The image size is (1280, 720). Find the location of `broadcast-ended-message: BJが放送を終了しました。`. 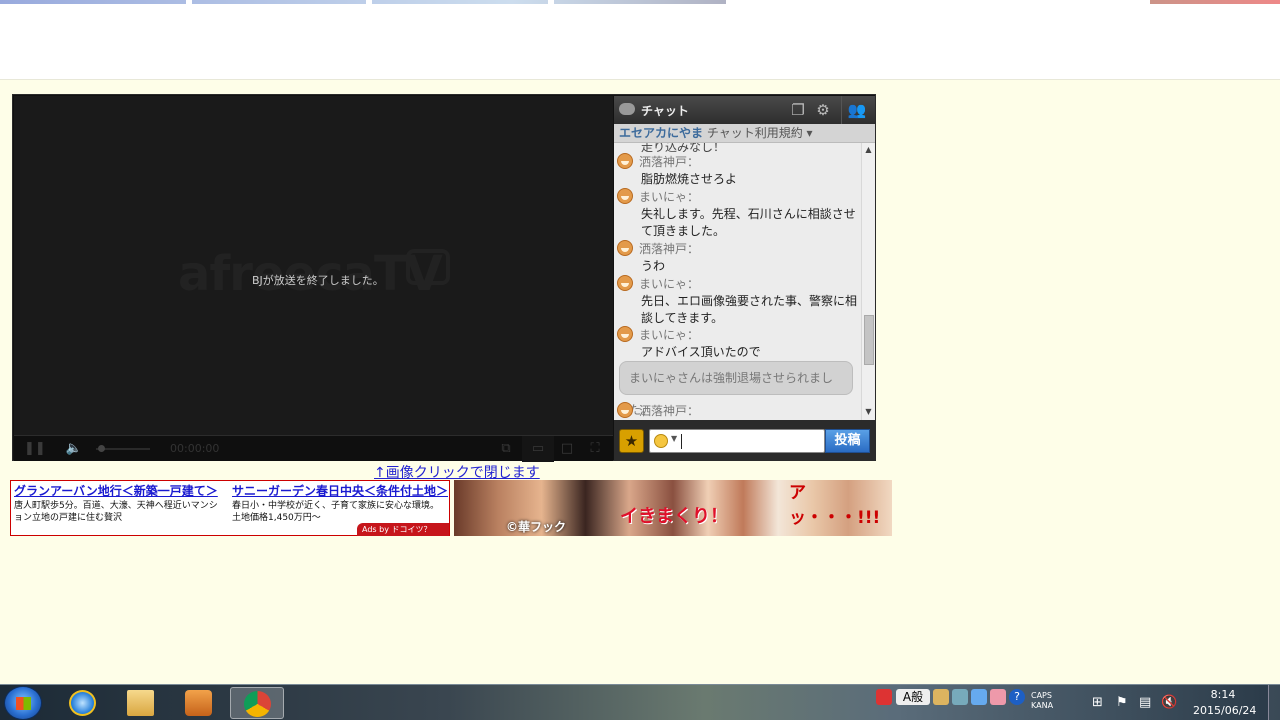

broadcast-ended-message: BJが放送を終了しました。 is located at coordinates (318, 280).